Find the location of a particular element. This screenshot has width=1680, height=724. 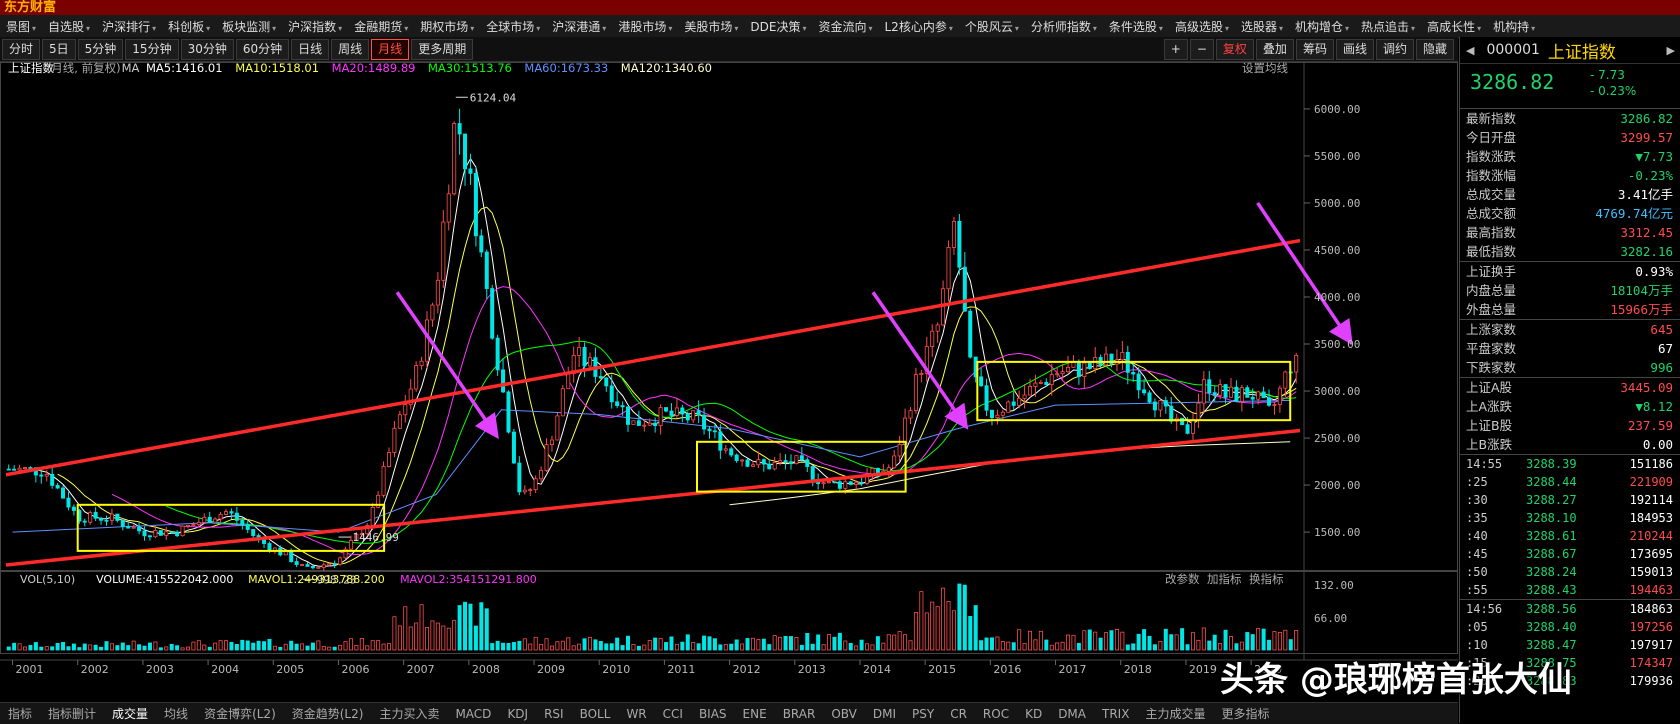

menu-item: 港股市场 ▾ is located at coordinates (645, 26).